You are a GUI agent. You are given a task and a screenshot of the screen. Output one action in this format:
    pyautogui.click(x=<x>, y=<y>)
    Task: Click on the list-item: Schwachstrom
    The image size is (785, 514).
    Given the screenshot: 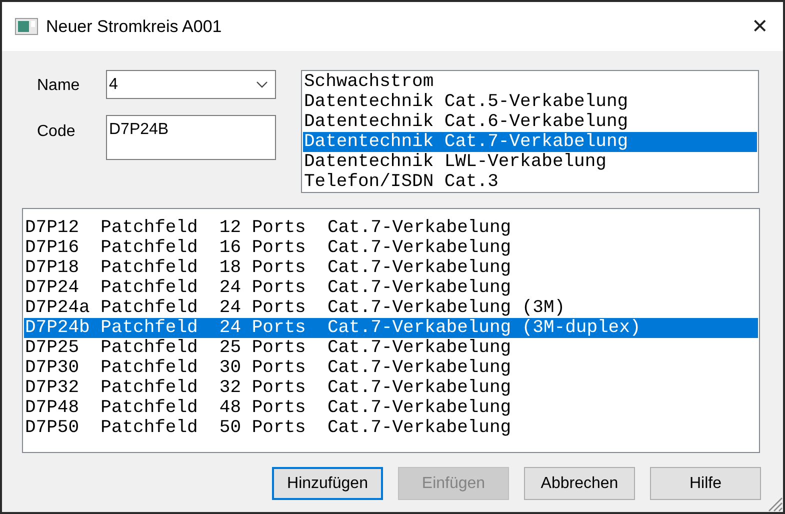 What is the action you would take?
    pyautogui.click(x=530, y=82)
    